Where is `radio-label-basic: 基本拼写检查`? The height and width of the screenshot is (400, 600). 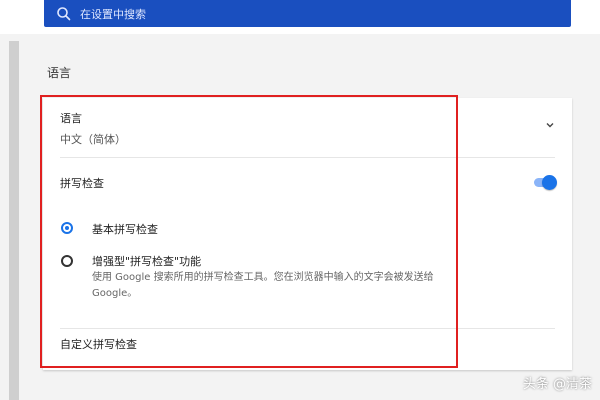
radio-label-basic: 基本拼写检查 is located at coordinates (125, 229).